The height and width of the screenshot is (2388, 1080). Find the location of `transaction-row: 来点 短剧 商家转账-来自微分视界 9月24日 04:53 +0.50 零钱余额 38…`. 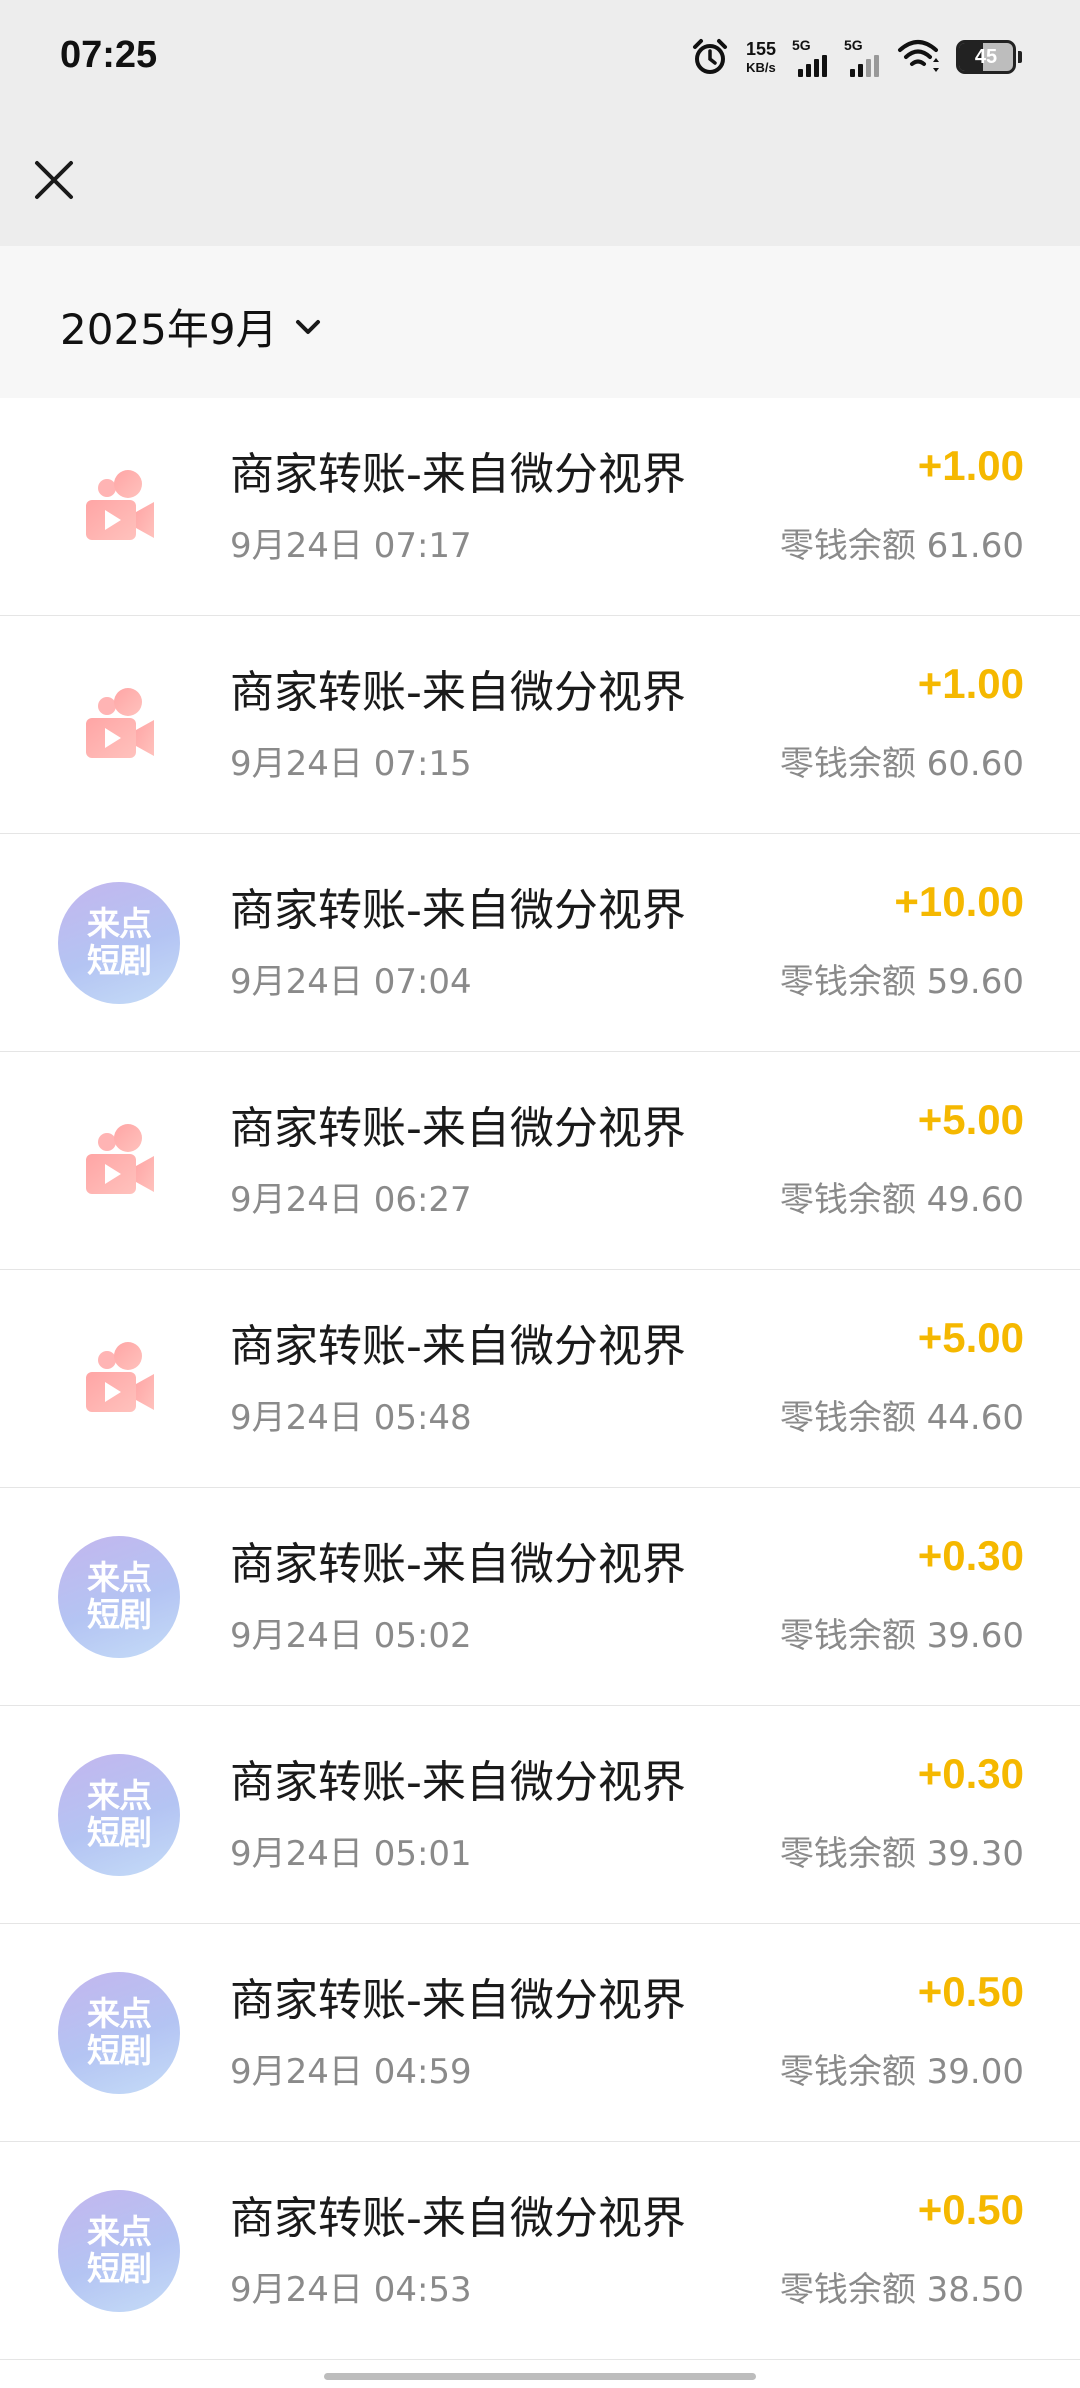

transaction-row: 来点 短剧 商家转账-来自微分视界 9月24日 04:53 +0.50 零钱余额 38… is located at coordinates (540, 2251).